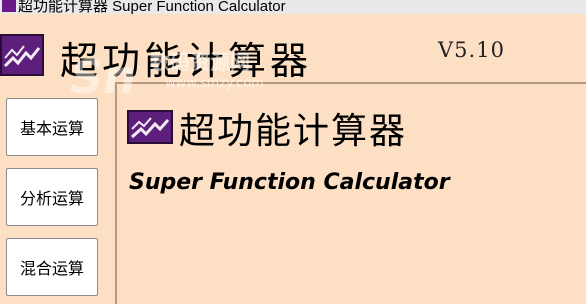 This screenshot has height=304, width=586. Describe the element at coordinates (103, 77) in the screenshot. I see `watermark-logo: Sn` at that location.